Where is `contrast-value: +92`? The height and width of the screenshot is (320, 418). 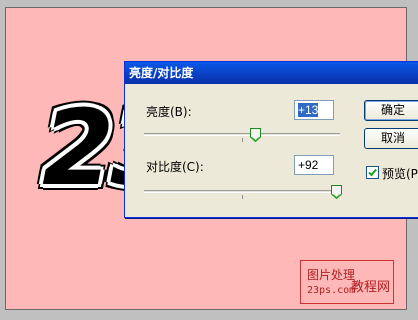 contrast-value: +92 is located at coordinates (308, 165).